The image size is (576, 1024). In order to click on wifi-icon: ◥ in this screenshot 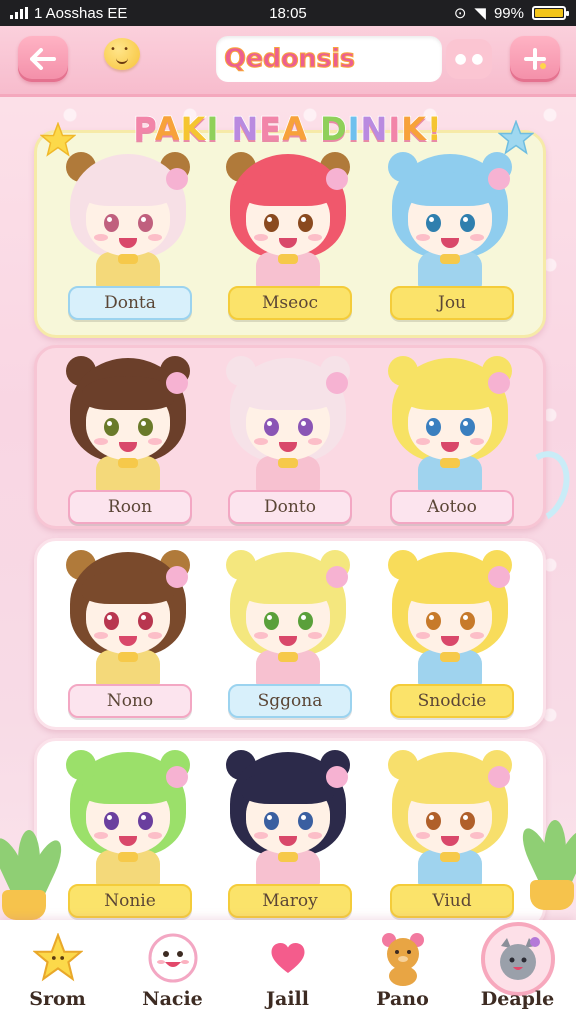, I will do `click(480, 13)`.